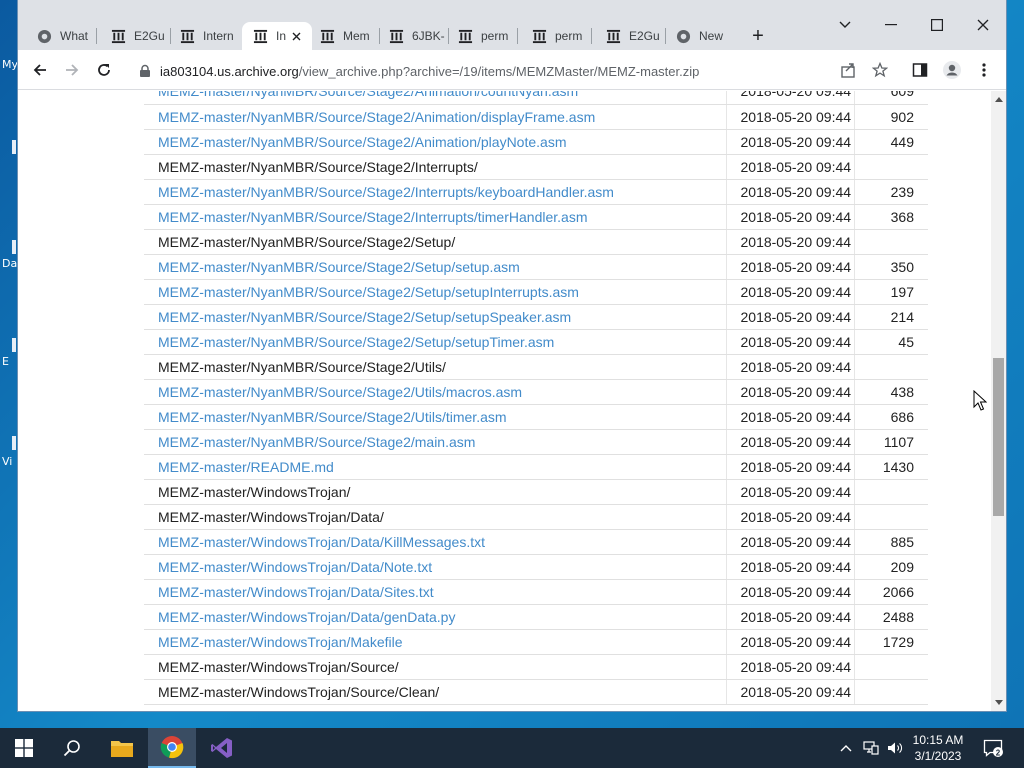 Image resolution: width=1024 pixels, height=768 pixels. I want to click on file-size-cell: 350, so click(890, 267).